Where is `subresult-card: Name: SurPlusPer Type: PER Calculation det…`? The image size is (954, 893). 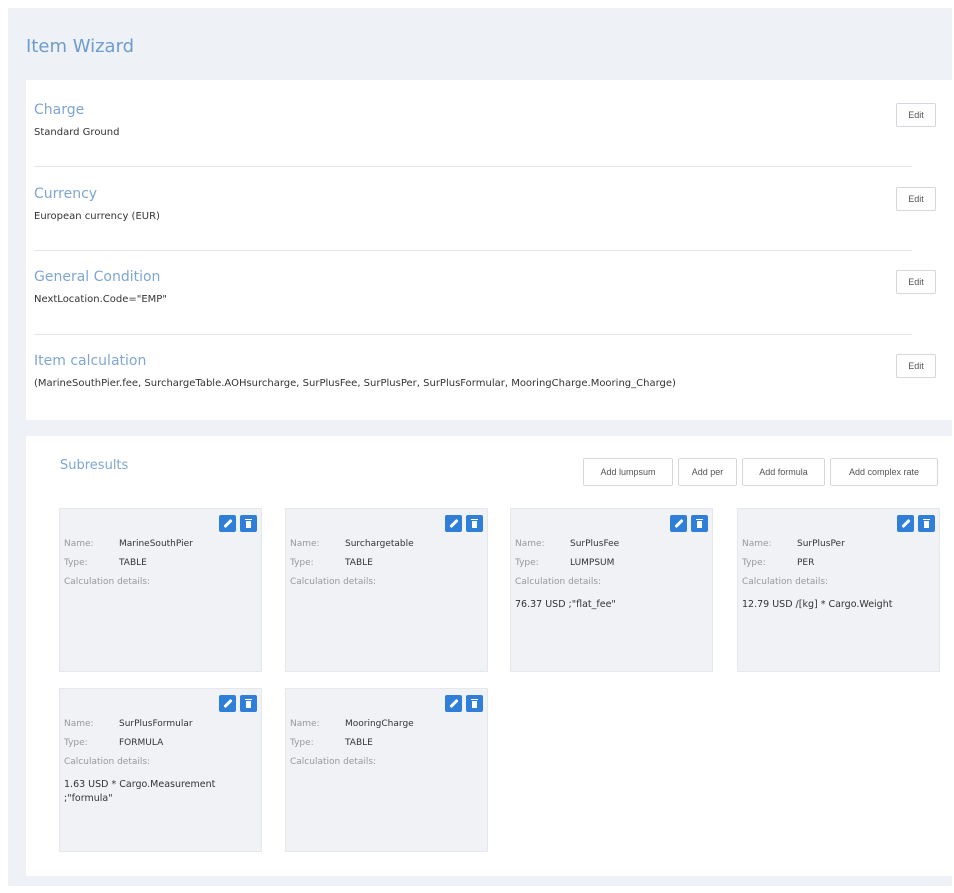
subresult-card: Name: SurPlusPer Type: PER Calculation det… is located at coordinates (838, 590).